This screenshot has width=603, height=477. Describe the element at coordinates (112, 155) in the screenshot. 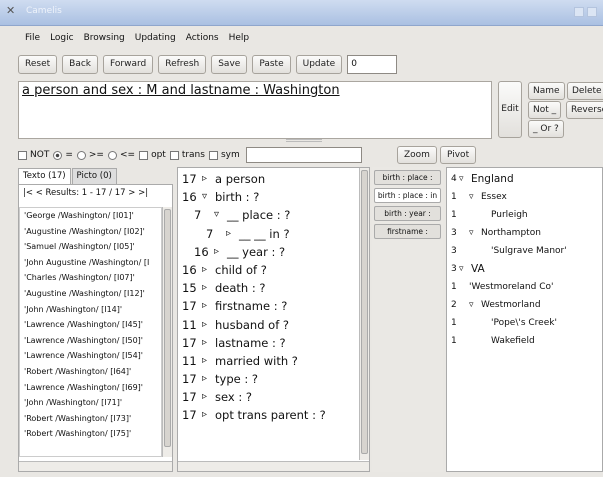

I see `le-radio-dot` at that location.